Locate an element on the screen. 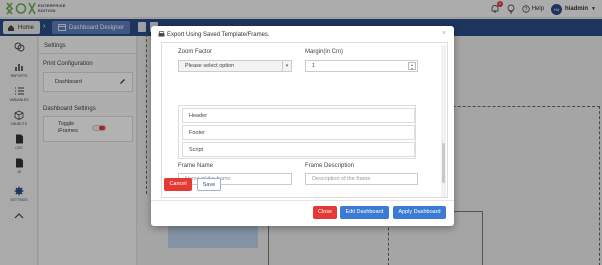  frames-list: Header Footer Script is located at coordinates (297, 132).